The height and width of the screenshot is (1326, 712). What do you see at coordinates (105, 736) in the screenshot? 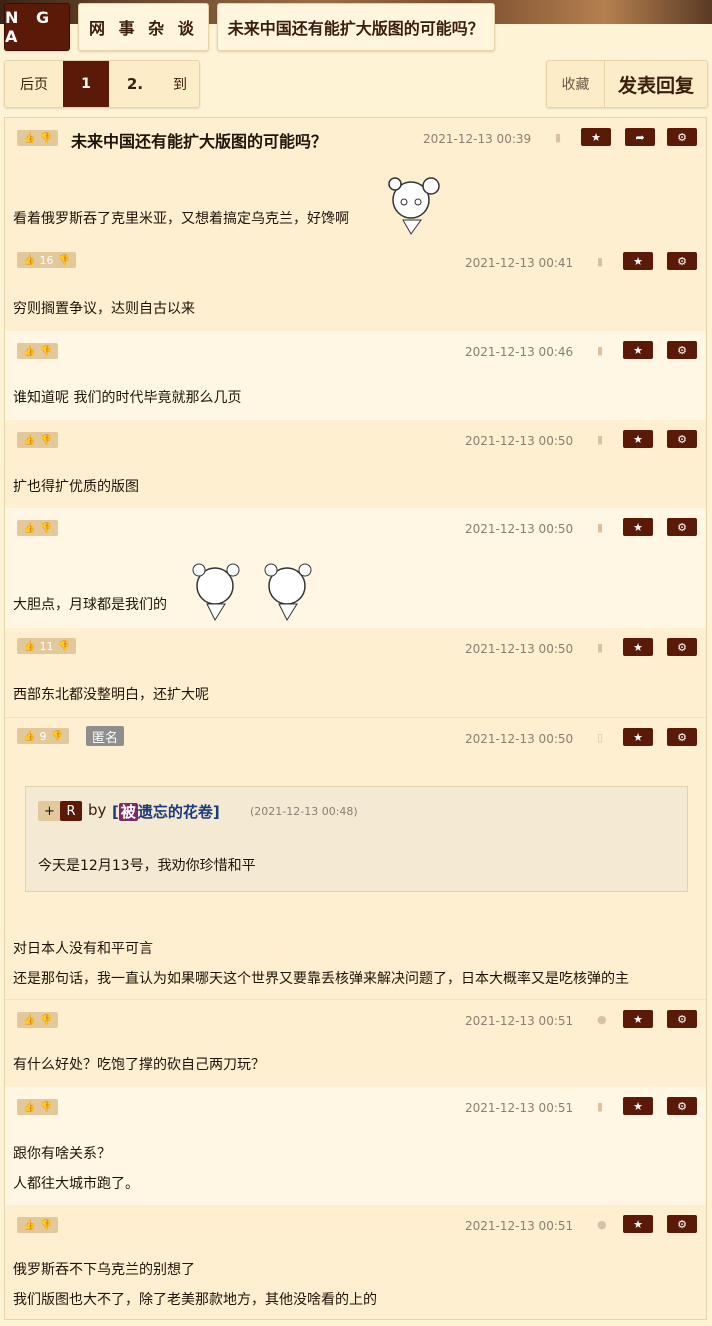
I see `anonymous-badge: 匿名` at bounding box center [105, 736].